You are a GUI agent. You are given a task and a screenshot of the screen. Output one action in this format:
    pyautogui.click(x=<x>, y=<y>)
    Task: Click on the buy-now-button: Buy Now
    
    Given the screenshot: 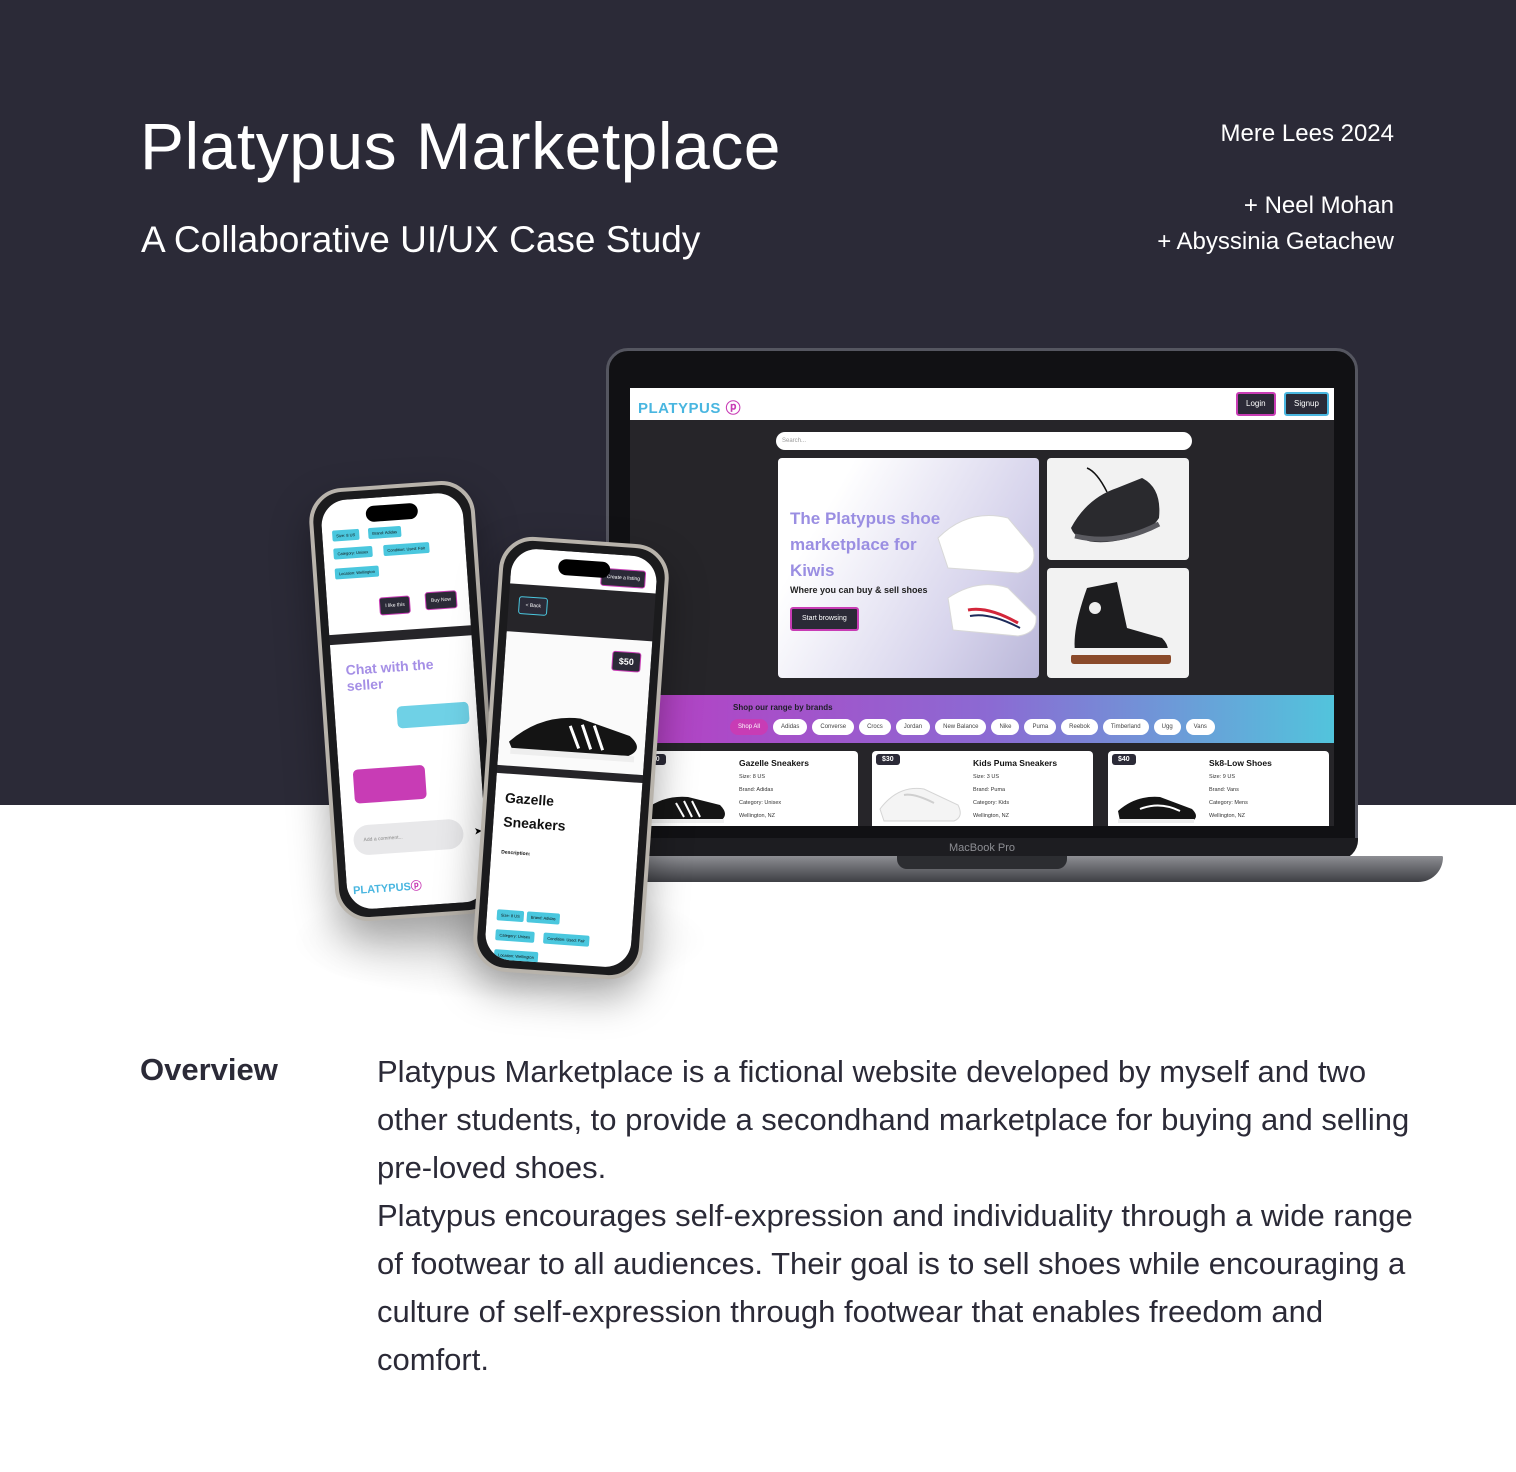 What is the action you would take?
    pyautogui.click(x=441, y=600)
    